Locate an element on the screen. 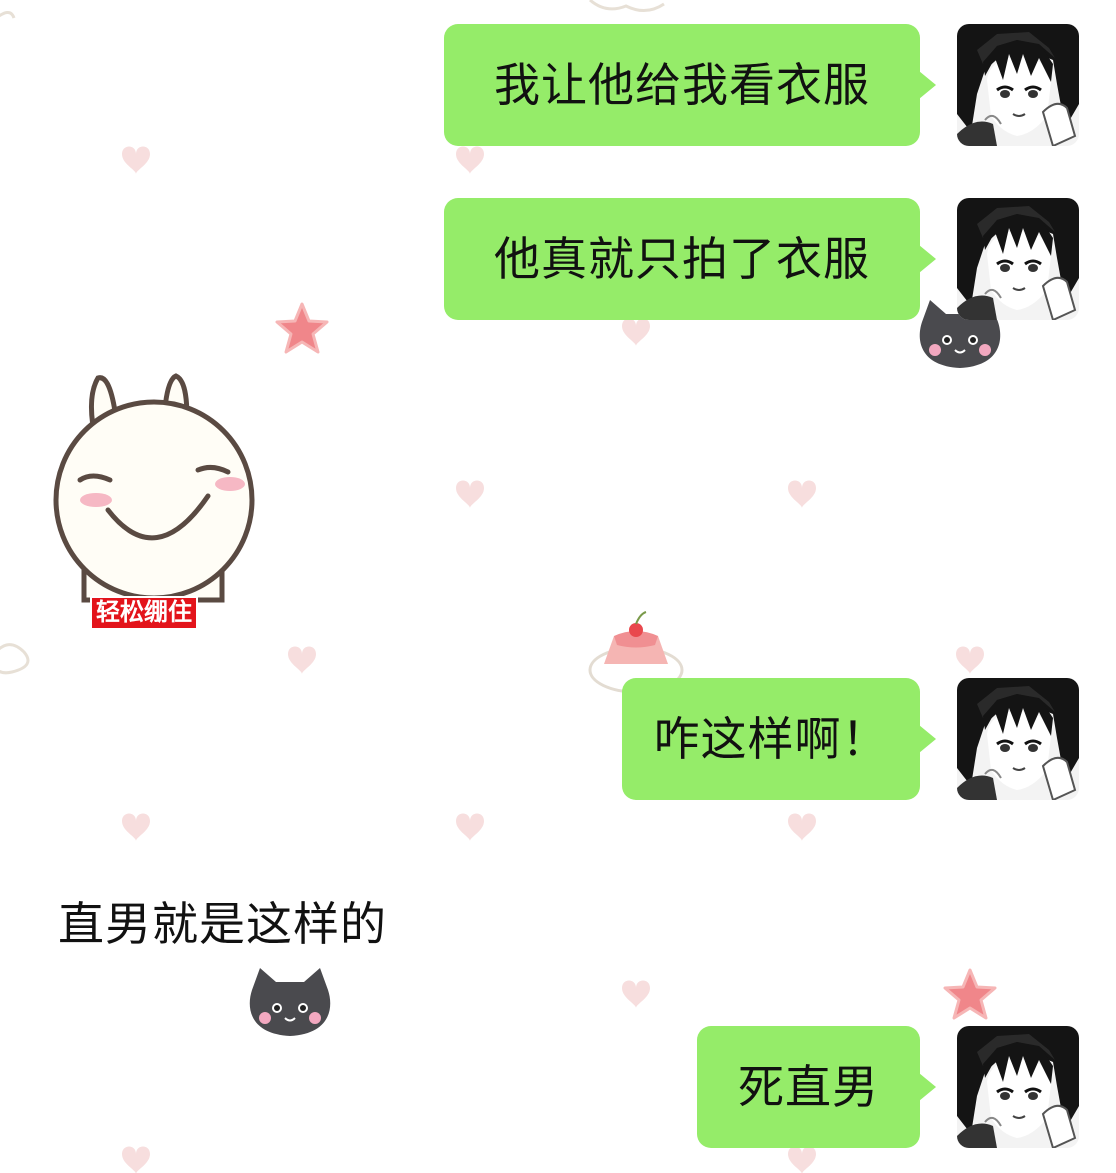  message-bubble-self: 咋这样啊！ is located at coordinates (771, 739).